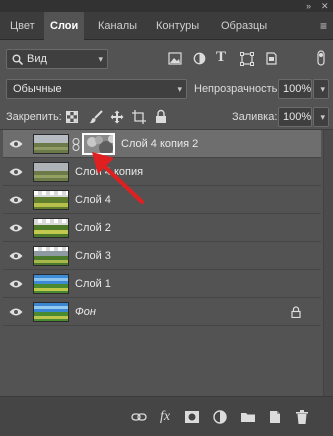  Describe the element at coordinates (302, 417) in the screenshot. I see `trash-icon` at that location.